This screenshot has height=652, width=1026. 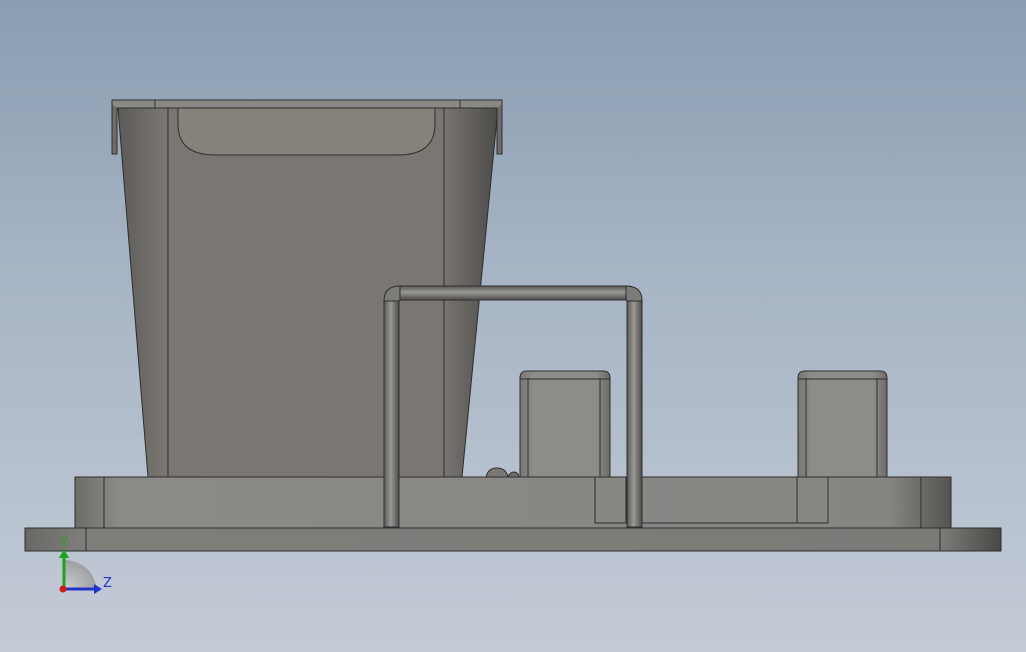 I want to click on z-arrowhead-icon, so click(x=98, y=589).